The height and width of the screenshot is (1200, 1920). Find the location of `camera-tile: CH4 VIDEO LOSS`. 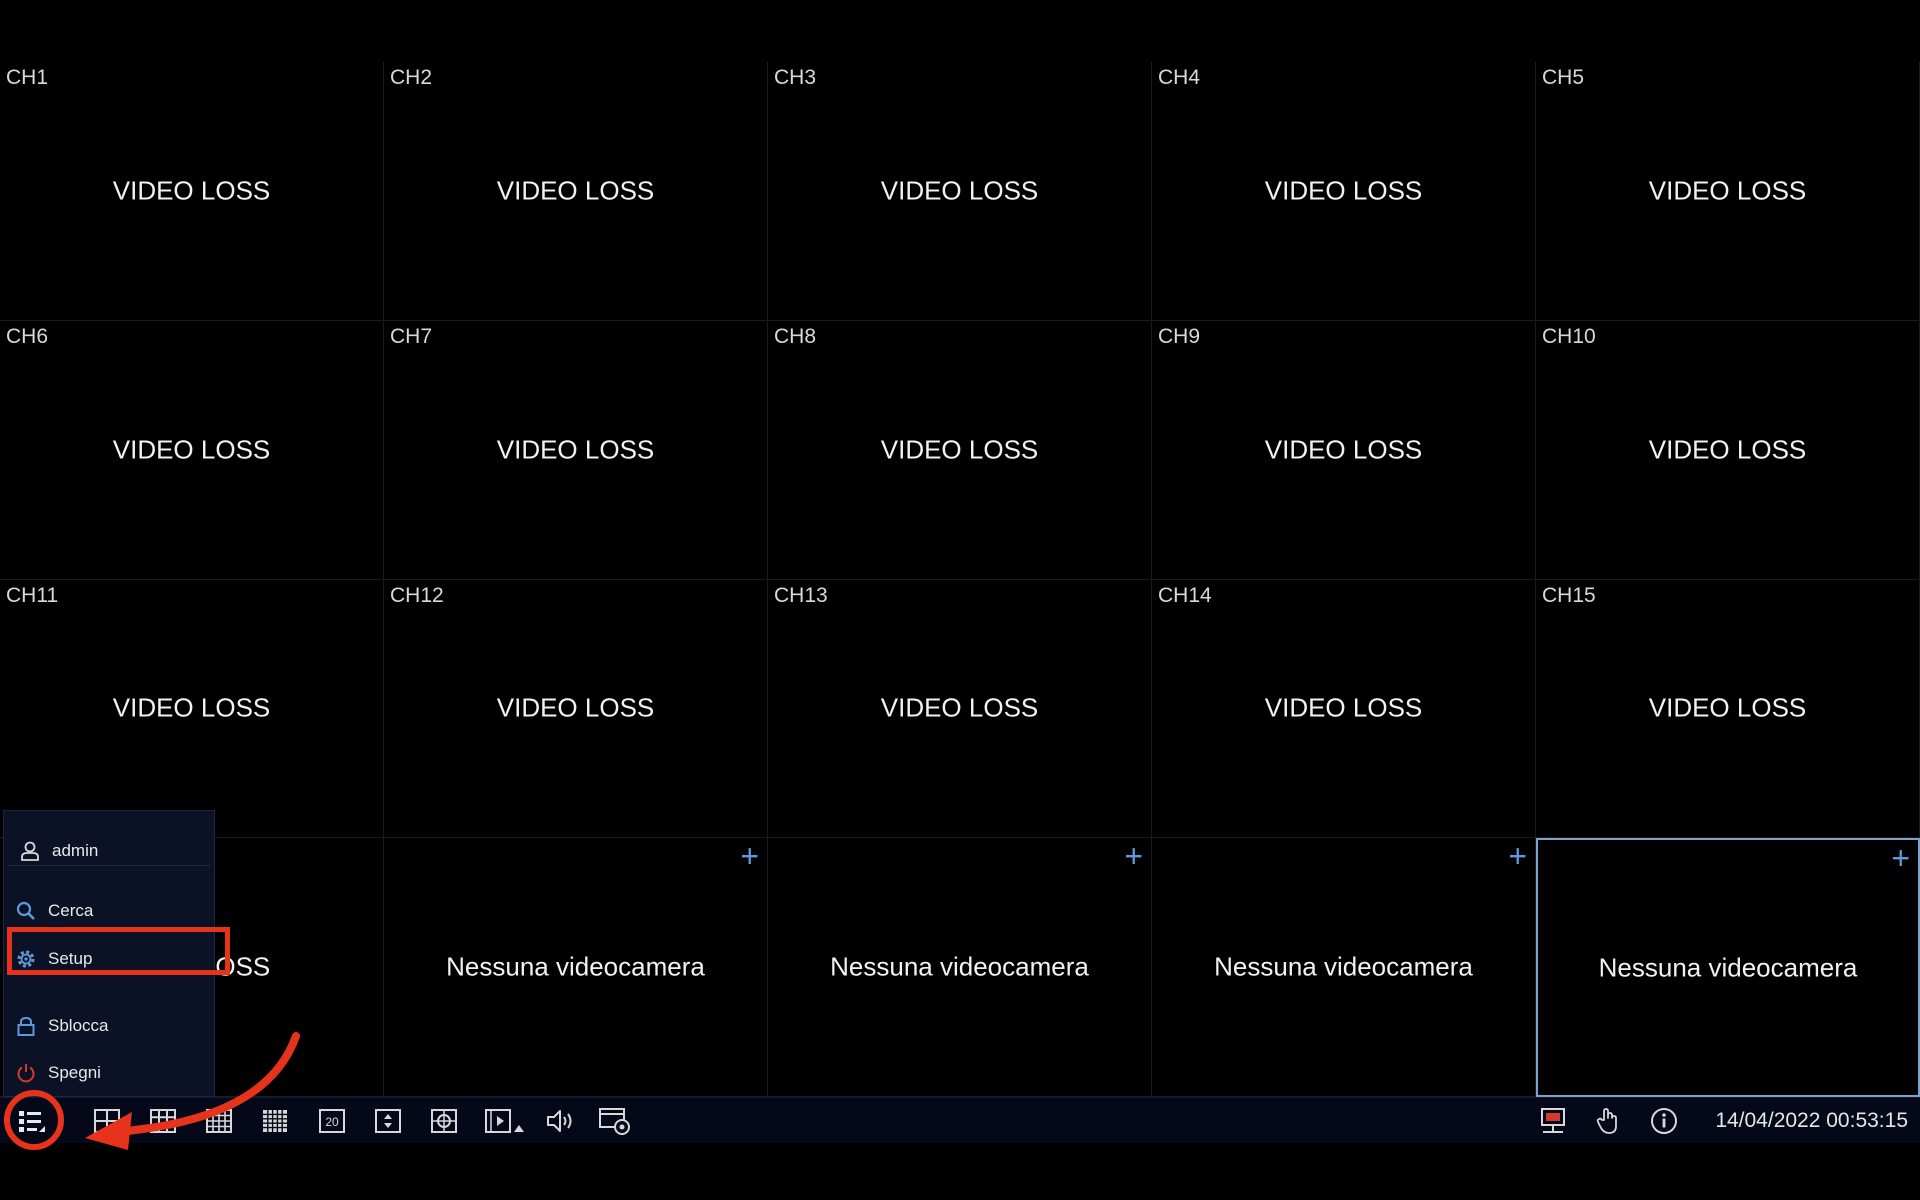

camera-tile: CH4 VIDEO LOSS is located at coordinates (1344, 191).